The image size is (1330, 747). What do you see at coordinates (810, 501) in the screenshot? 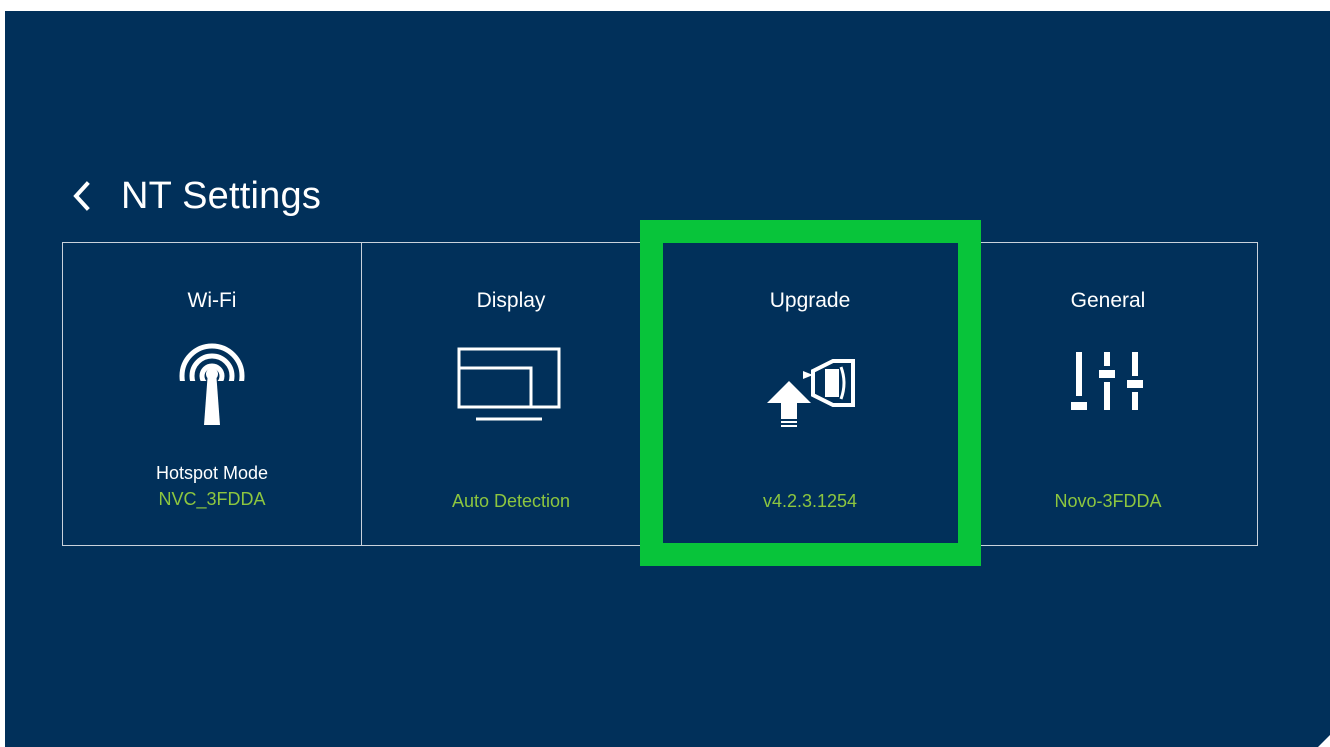
I see `tile-value: v4.2.3.1254` at bounding box center [810, 501].